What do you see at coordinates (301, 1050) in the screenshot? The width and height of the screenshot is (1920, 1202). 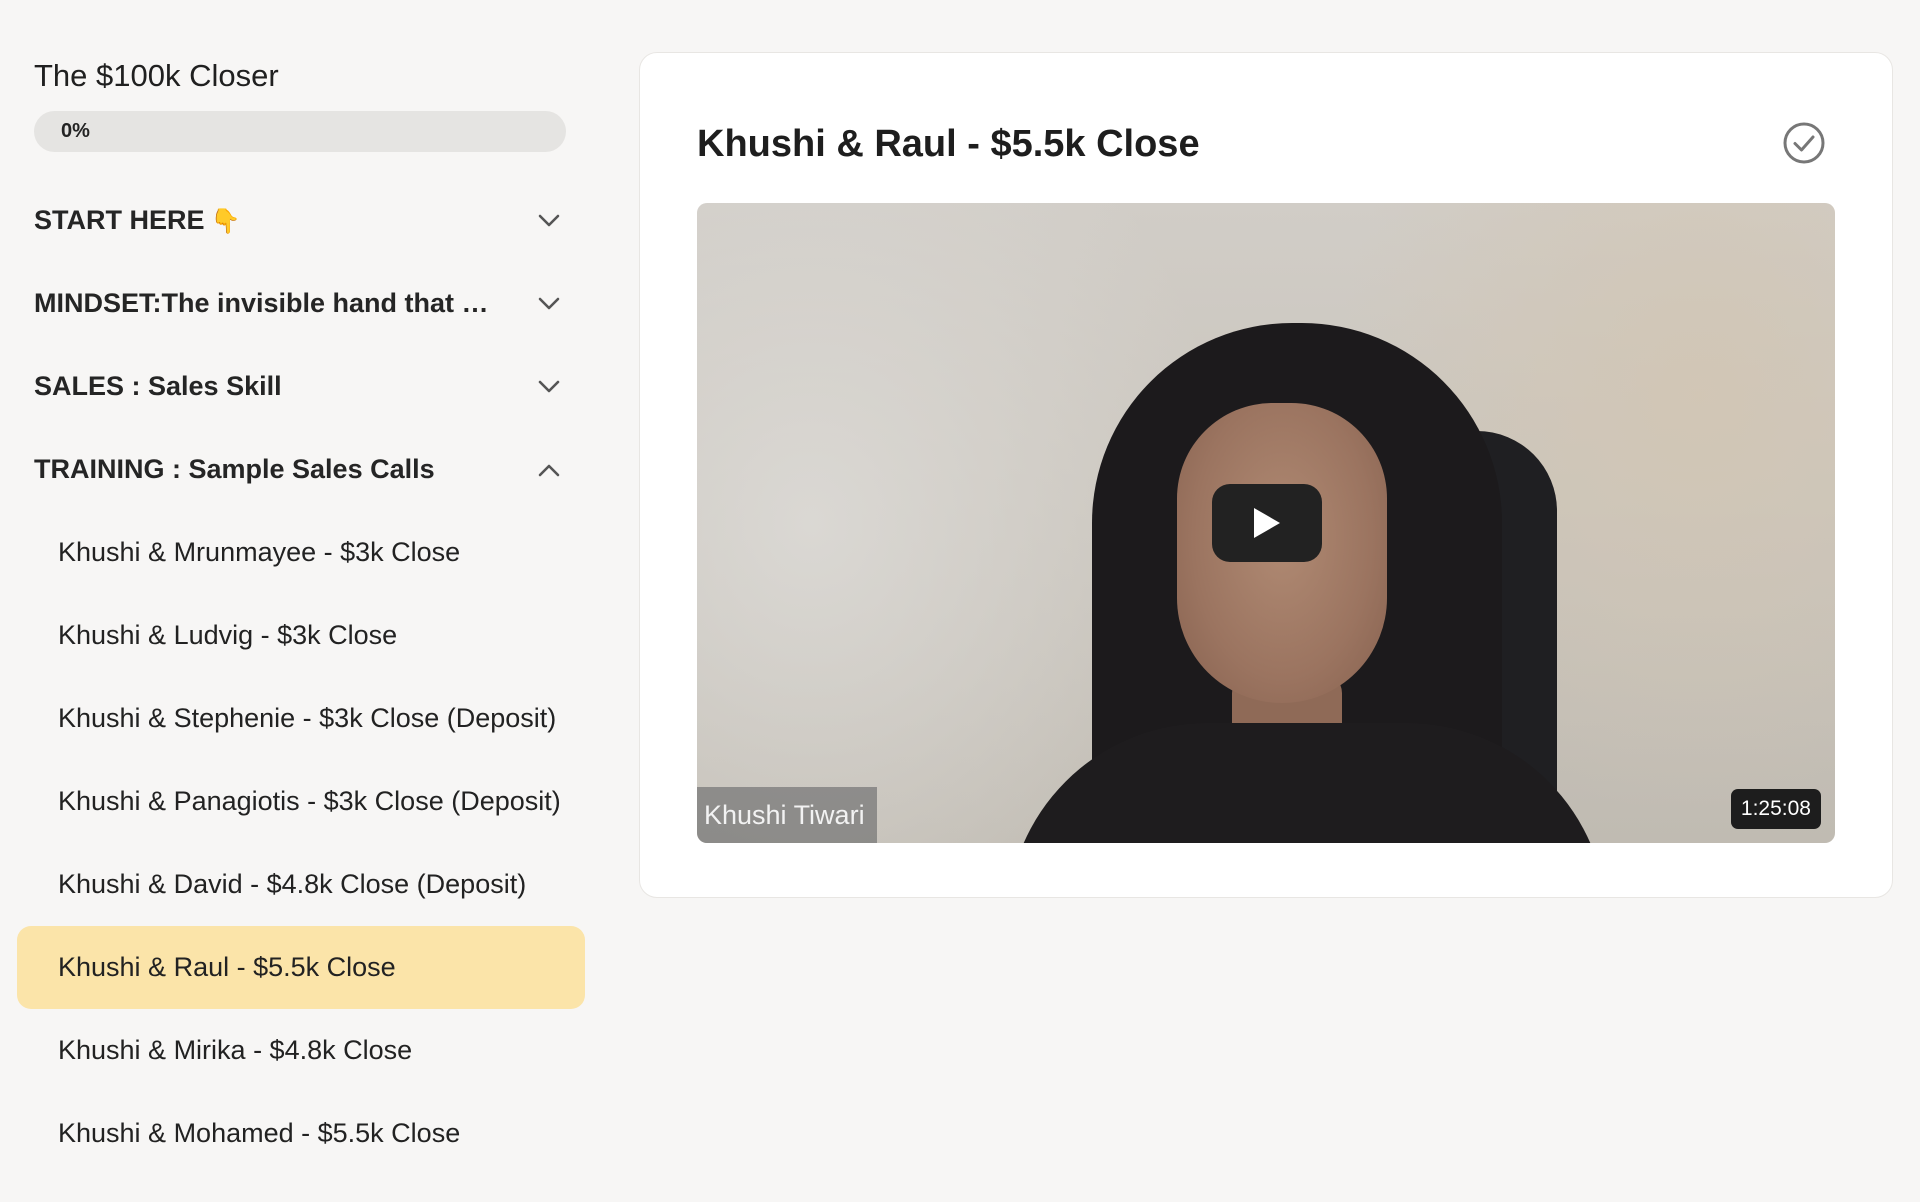 I see `lesson-item: Khushi & Mirika - $4.8k Close` at bounding box center [301, 1050].